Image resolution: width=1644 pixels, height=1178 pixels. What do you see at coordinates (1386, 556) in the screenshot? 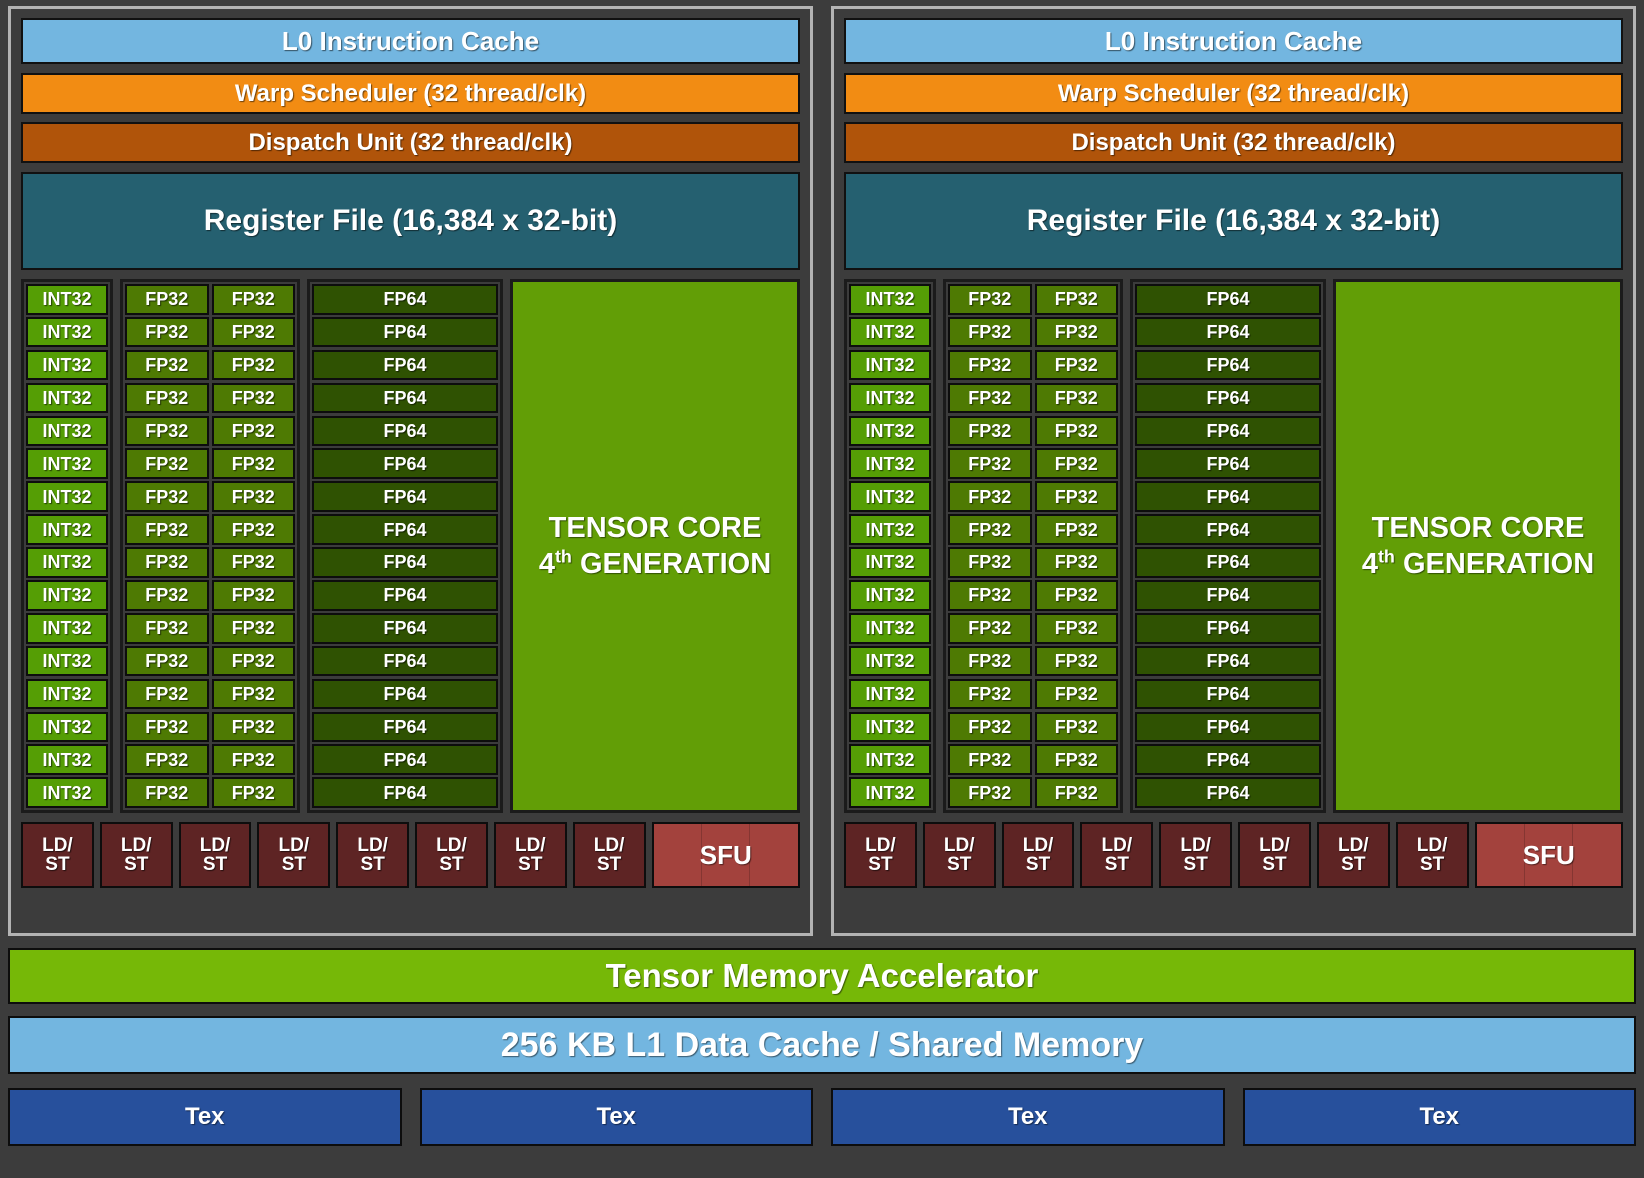
I see `tensor-core-generation-ordinal: th` at bounding box center [1386, 556].